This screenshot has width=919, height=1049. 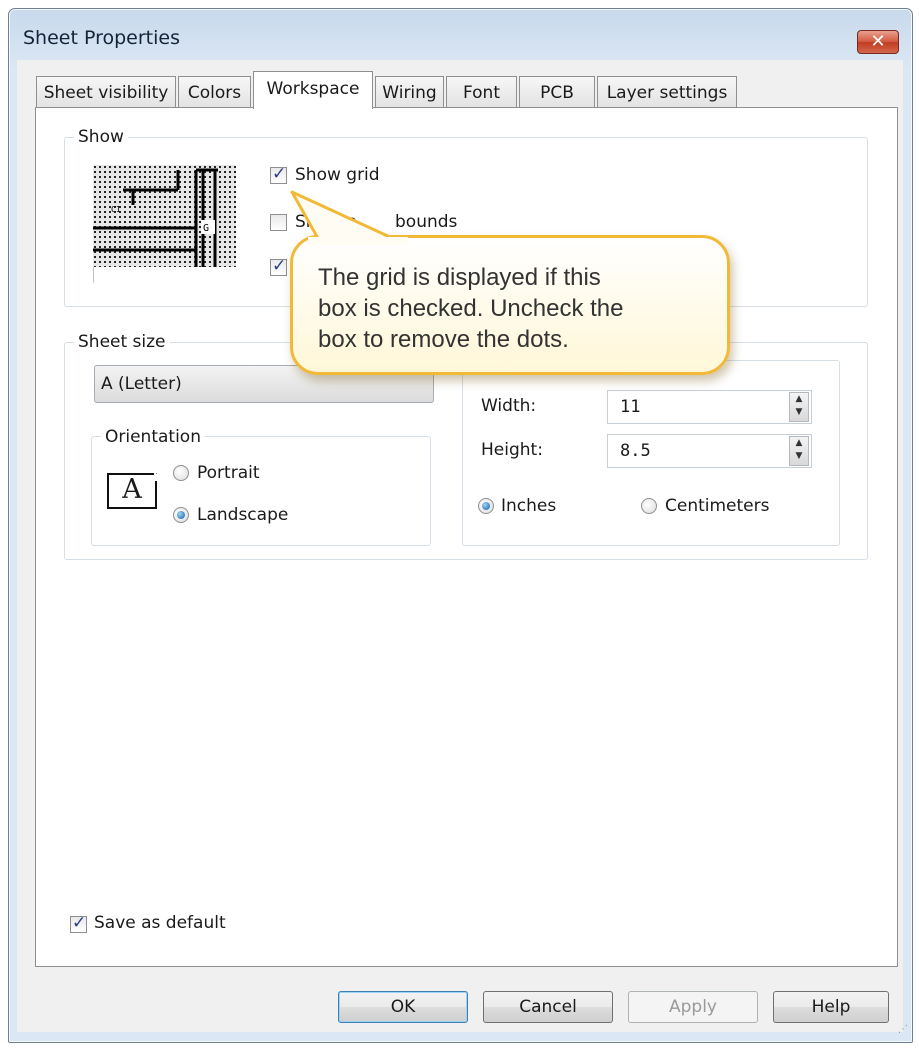 I want to click on show-grid-checkbox: ✓, so click(x=278, y=174).